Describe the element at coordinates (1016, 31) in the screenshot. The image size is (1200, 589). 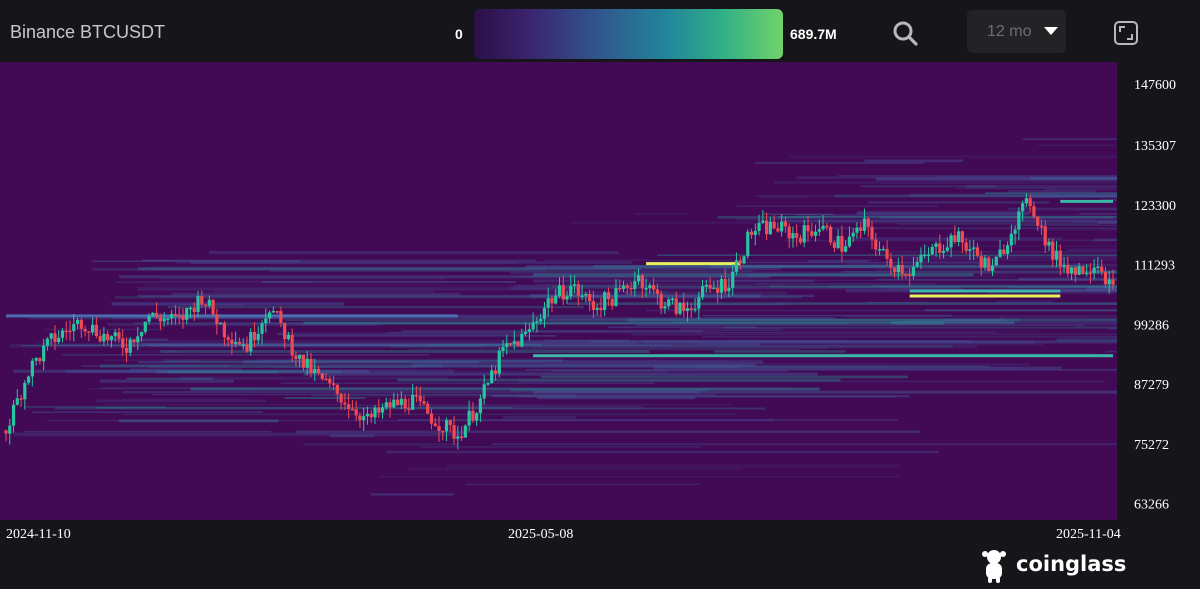
I see `time-range-select: 12 mo` at that location.